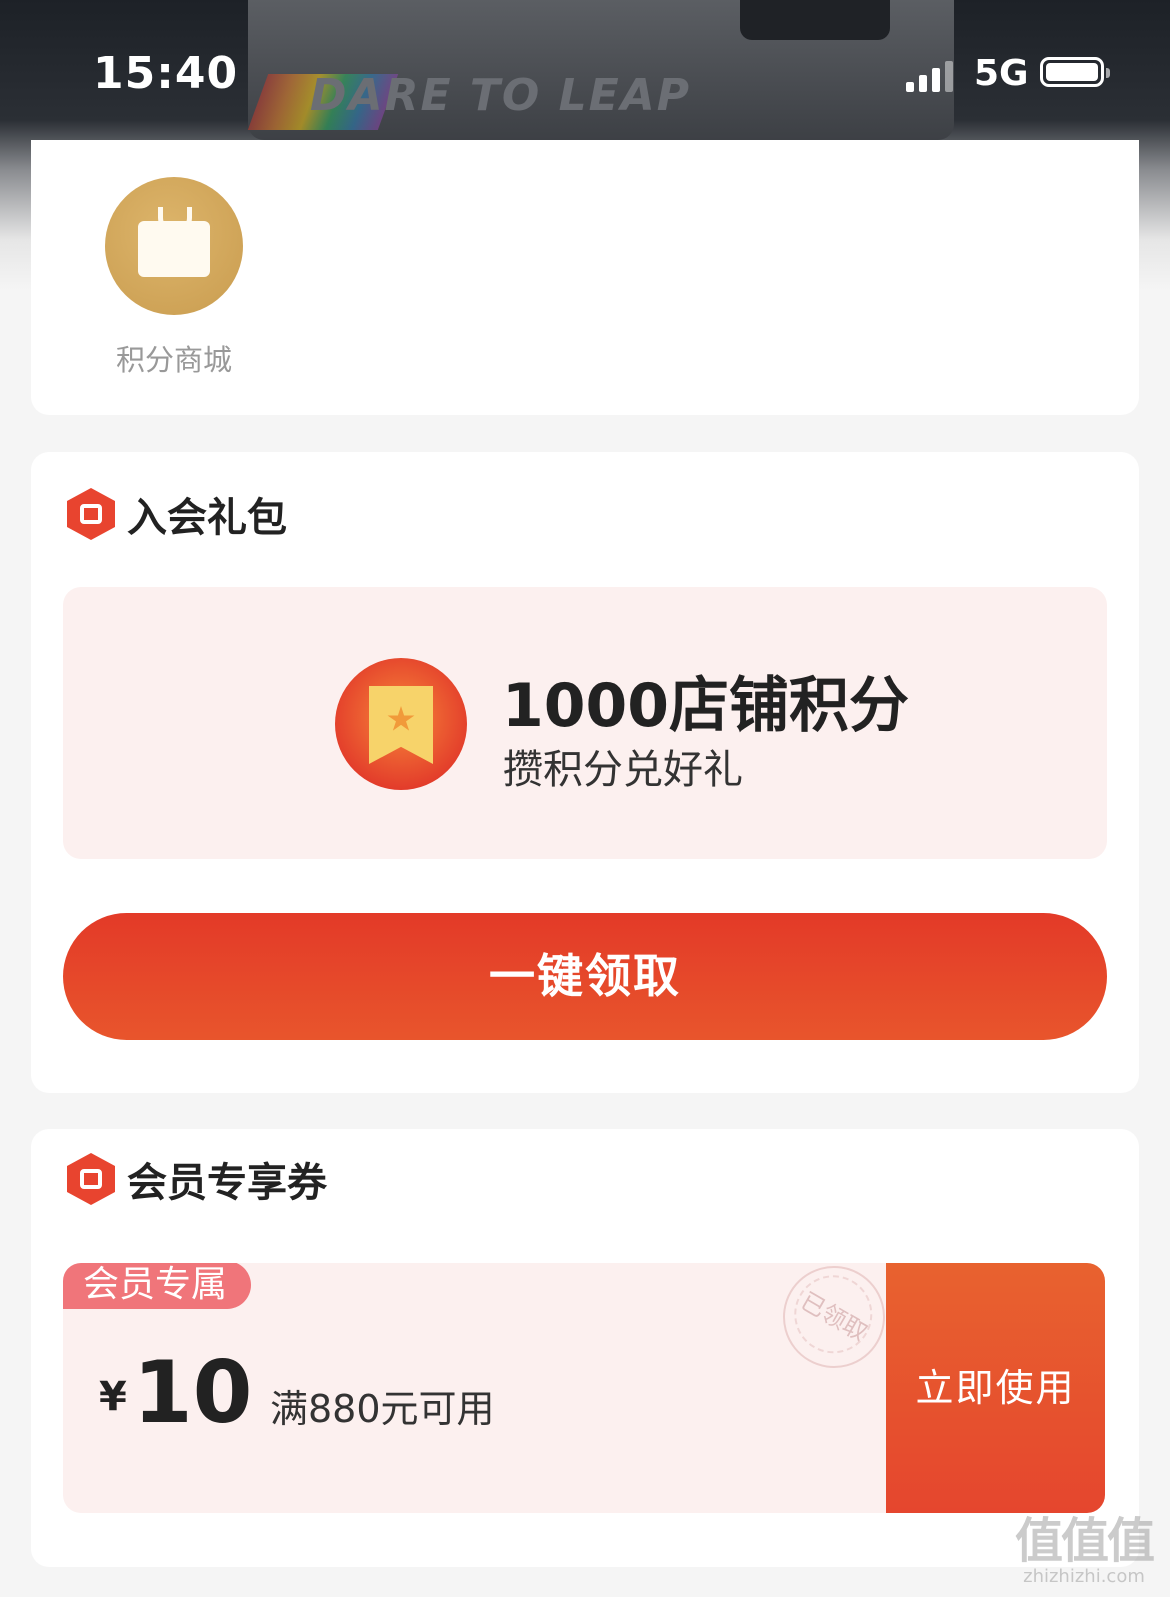 The image size is (1170, 1597). I want to click on coupon-amount: ¥10, so click(176, 1393).